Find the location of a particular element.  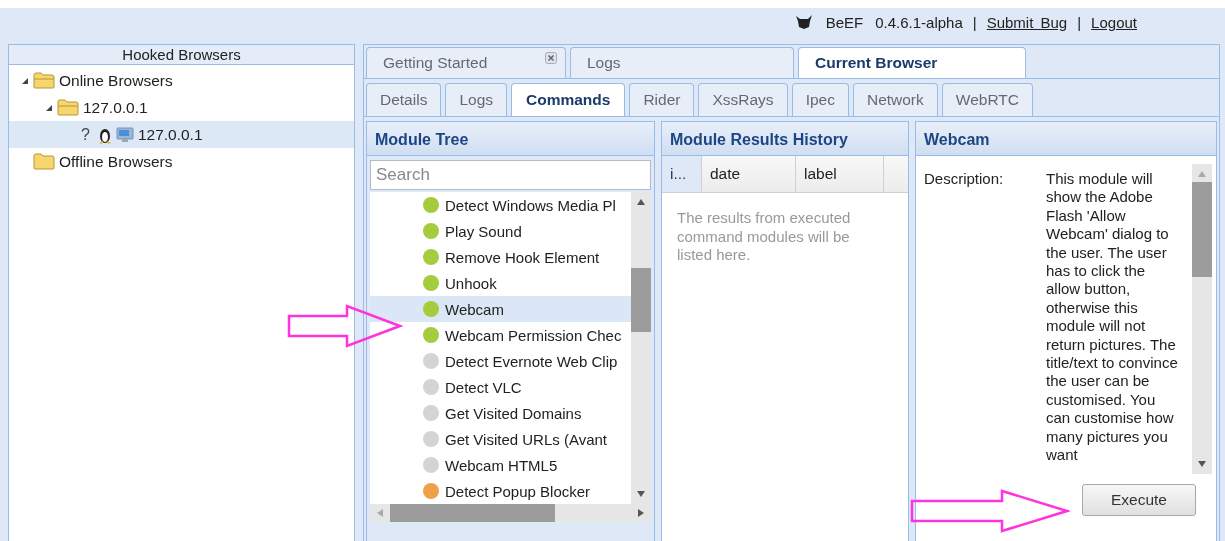

app-name: BeEF is located at coordinates (844, 22).